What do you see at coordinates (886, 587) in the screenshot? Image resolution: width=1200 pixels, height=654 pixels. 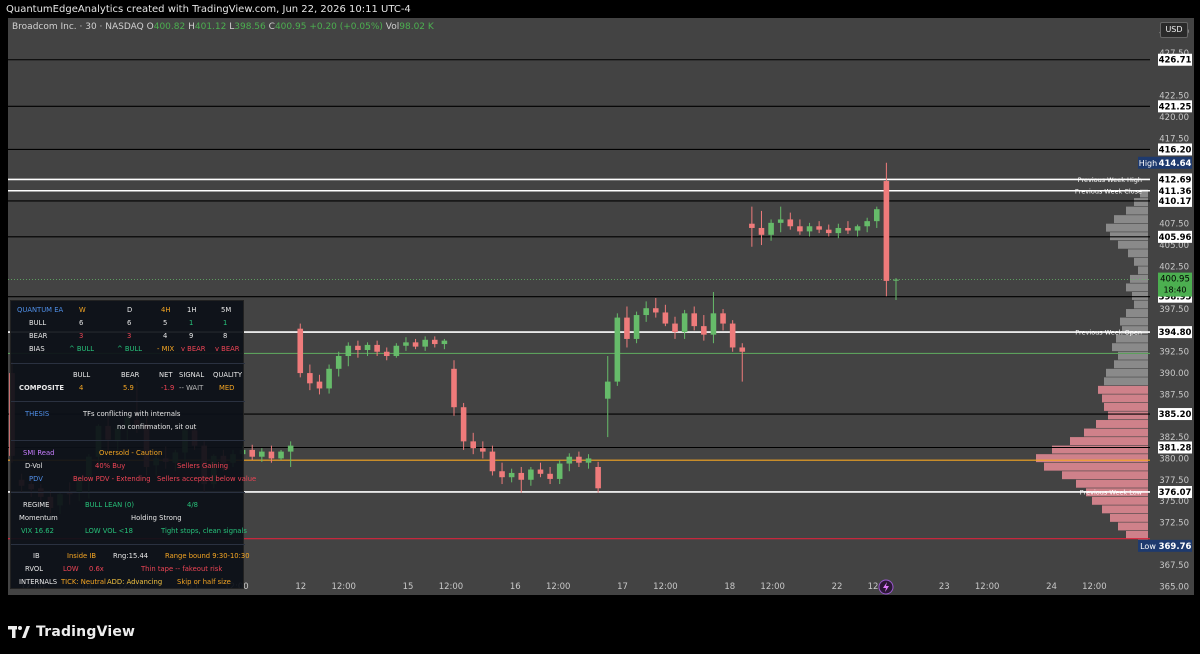 I see `event-marker-icon` at bounding box center [886, 587].